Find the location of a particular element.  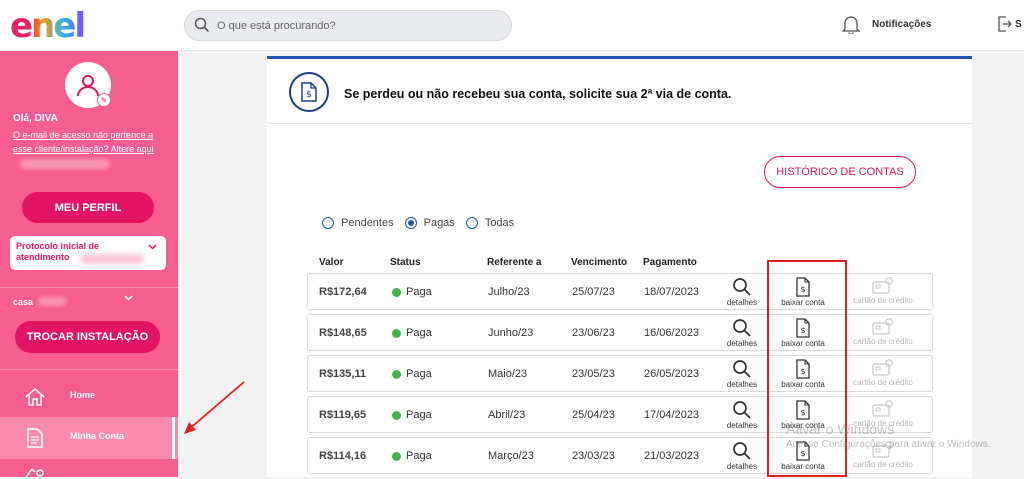

bill-value: R$119,65 is located at coordinates (343, 415).